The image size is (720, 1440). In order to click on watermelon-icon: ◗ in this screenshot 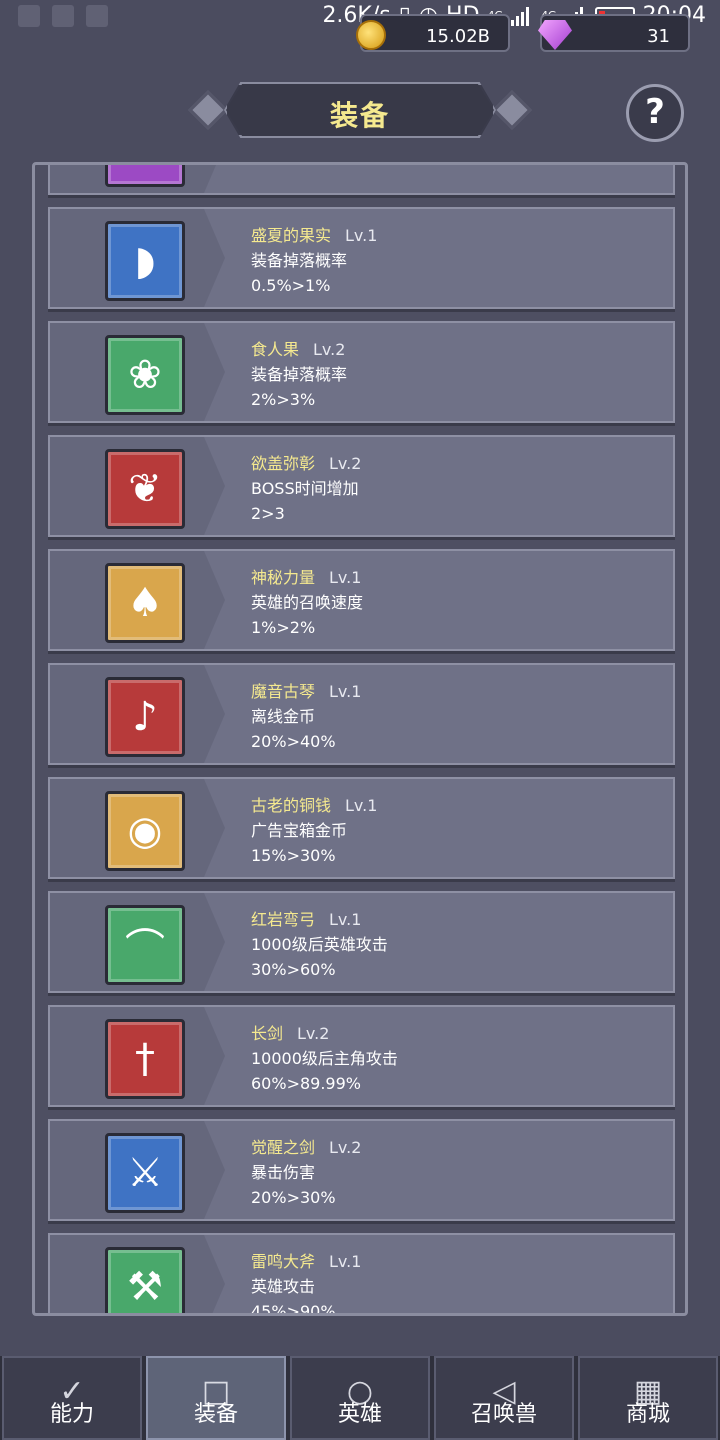, I will do `click(145, 261)`.